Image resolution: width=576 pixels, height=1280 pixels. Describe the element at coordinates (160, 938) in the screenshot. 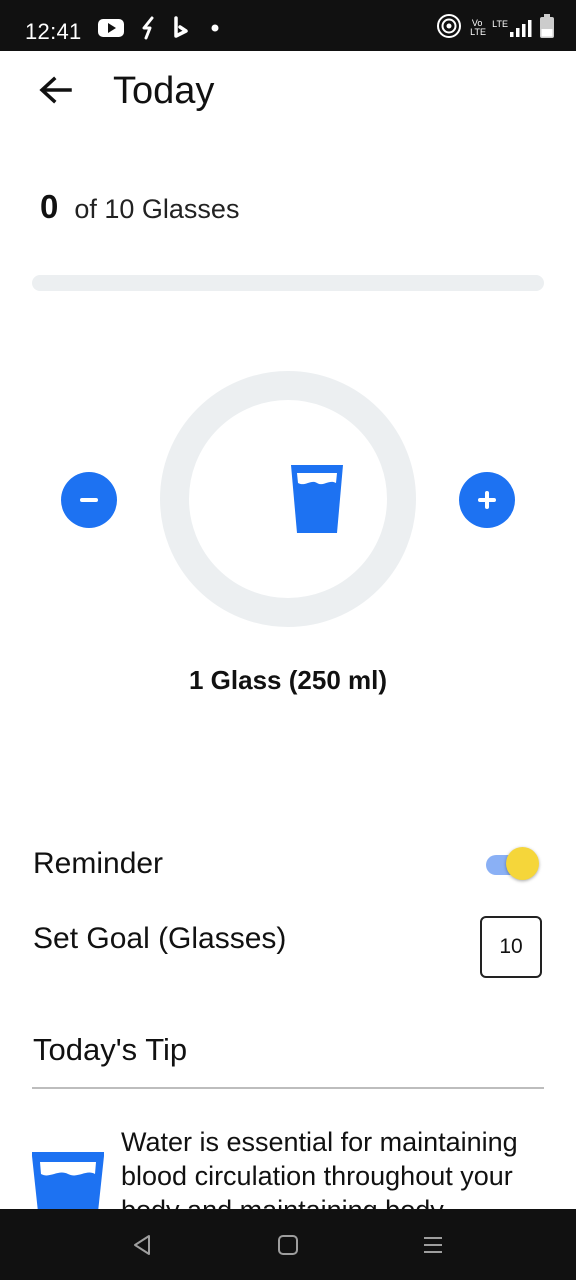

I see `set-goal-label: Set Goal (Glasses)` at that location.